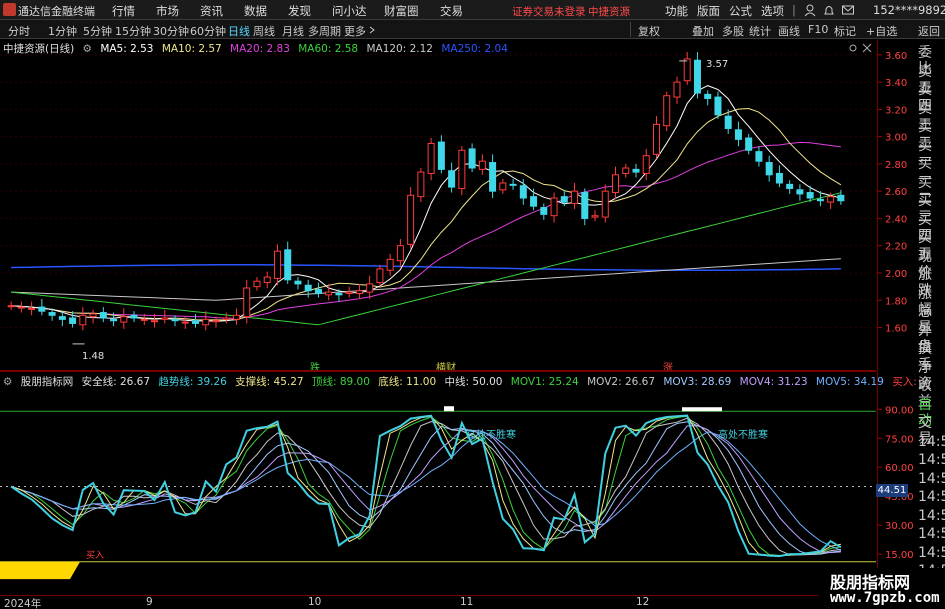 This screenshot has width=945, height=609. What do you see at coordinates (717, 64) in the screenshot?
I see `high-label: 3.57` at bounding box center [717, 64].